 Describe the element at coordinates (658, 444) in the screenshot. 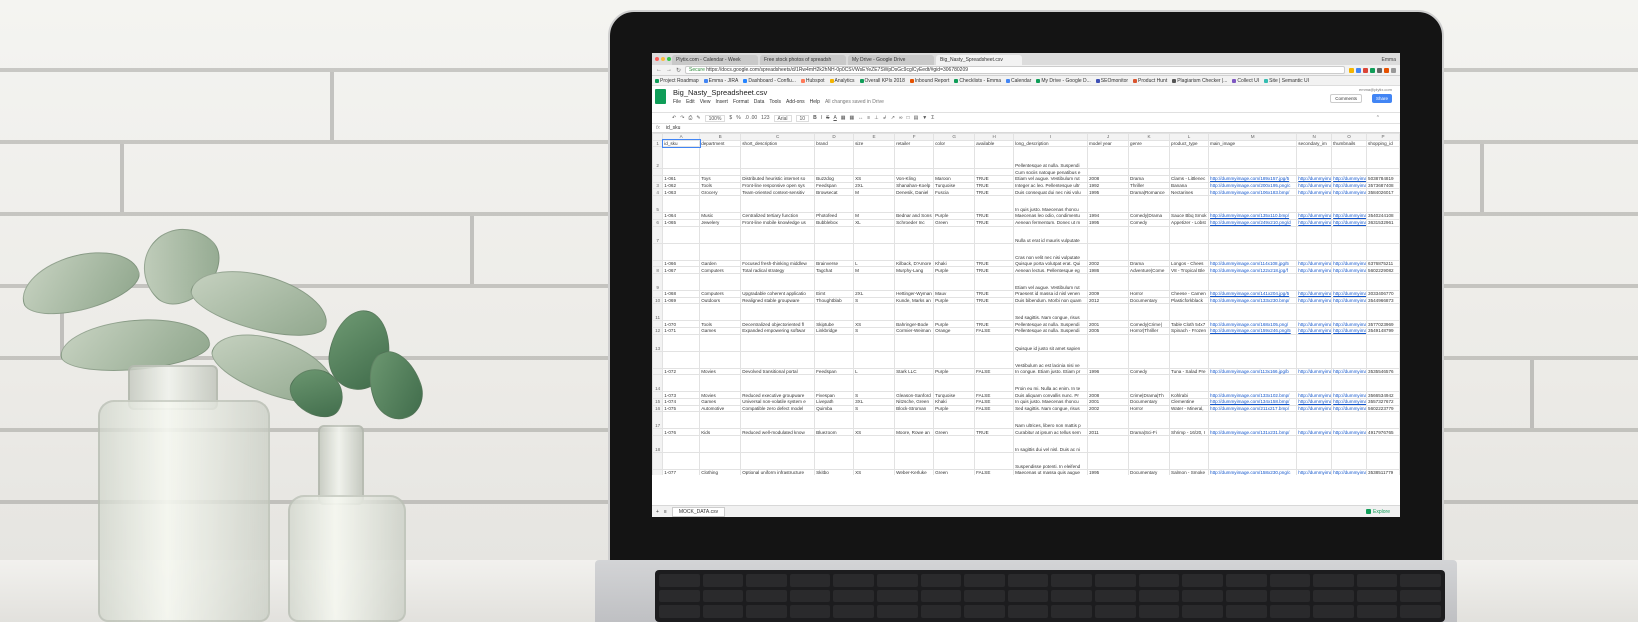

I see `row-number: 18` at that location.